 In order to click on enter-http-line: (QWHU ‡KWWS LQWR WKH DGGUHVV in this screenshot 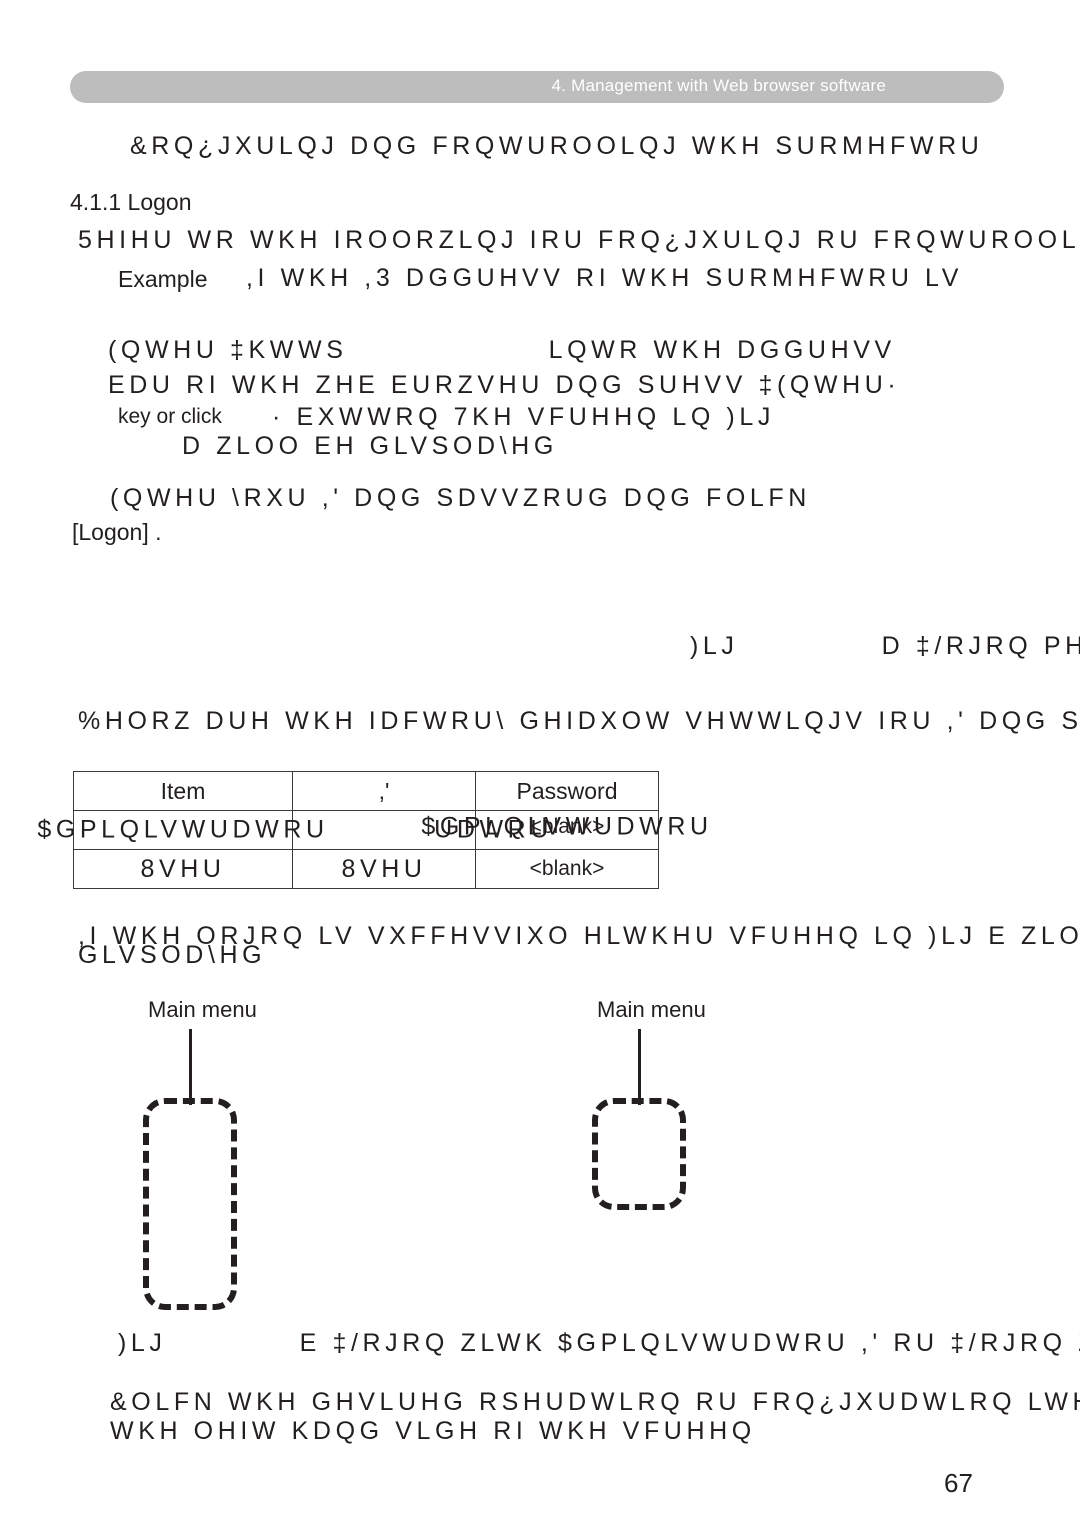, I will do `click(502, 350)`.